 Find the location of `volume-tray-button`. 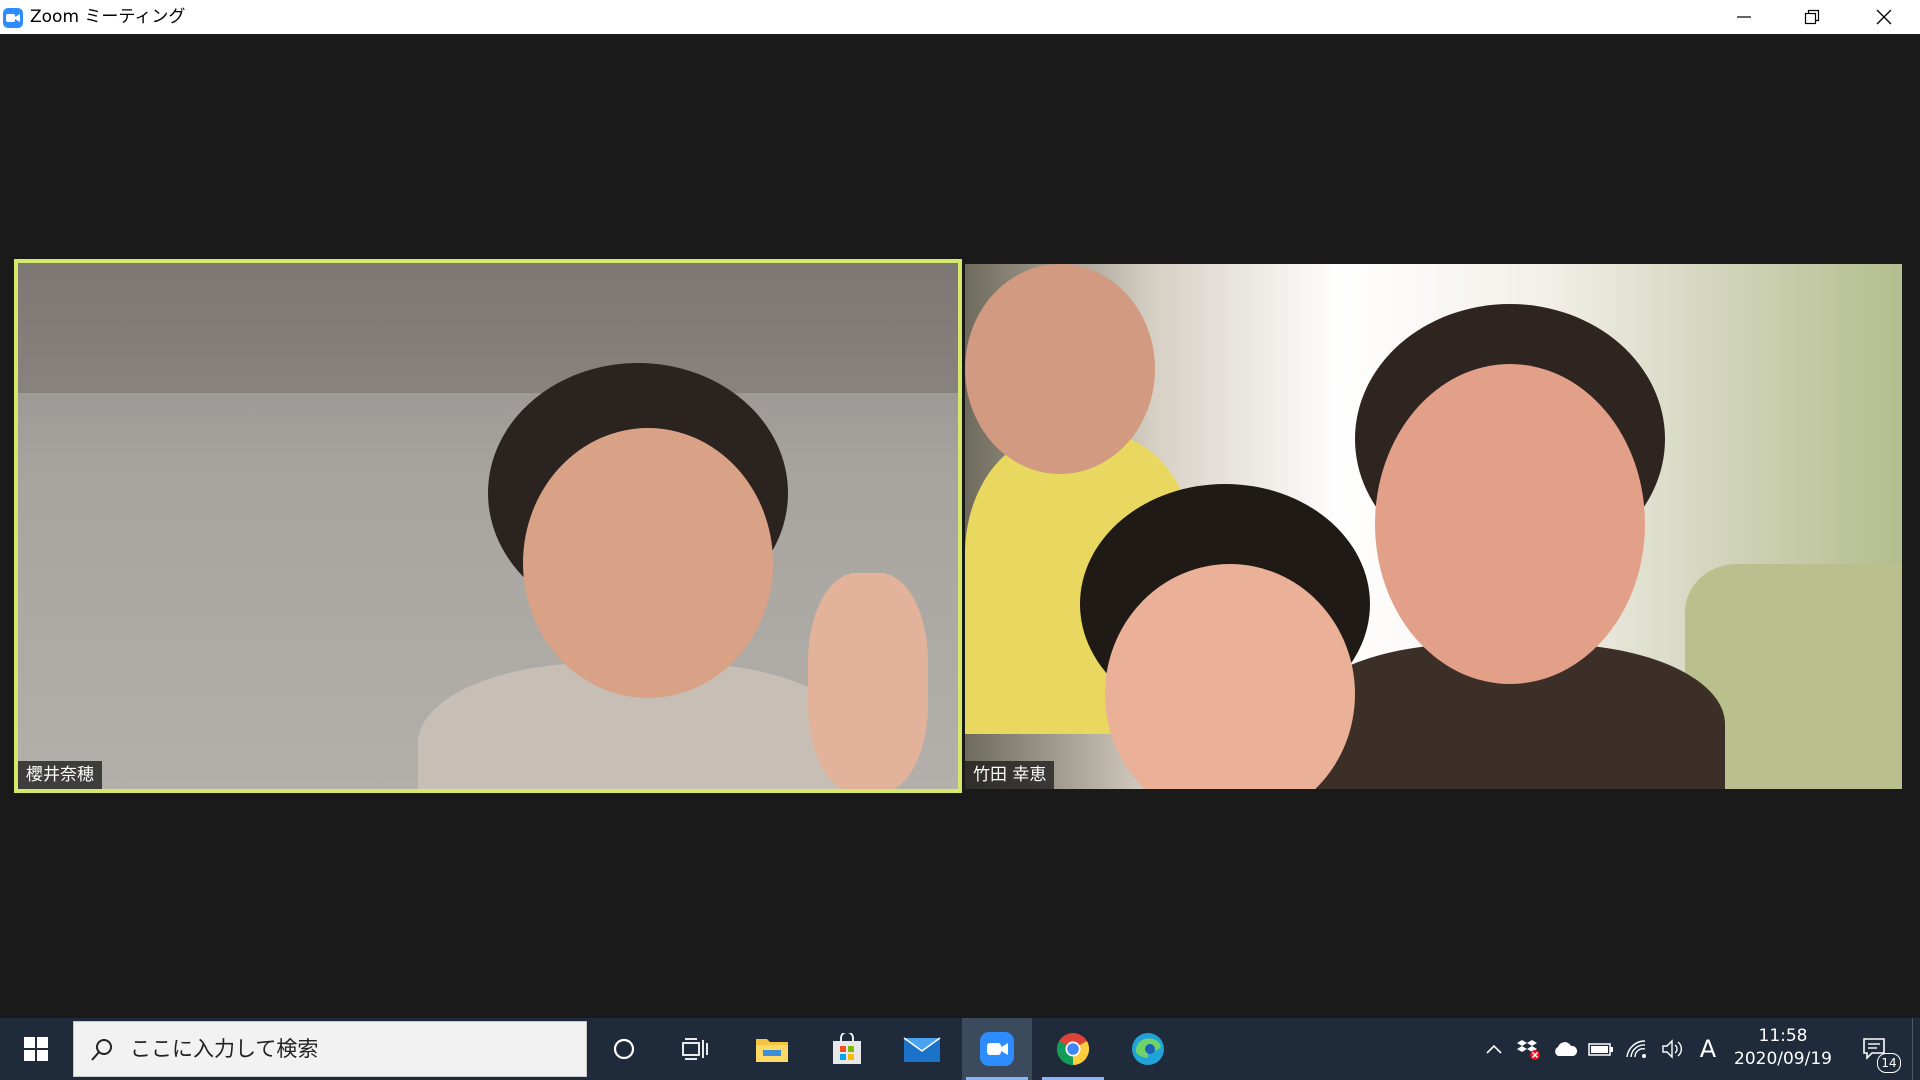

volume-tray-button is located at coordinates (1673, 1049).